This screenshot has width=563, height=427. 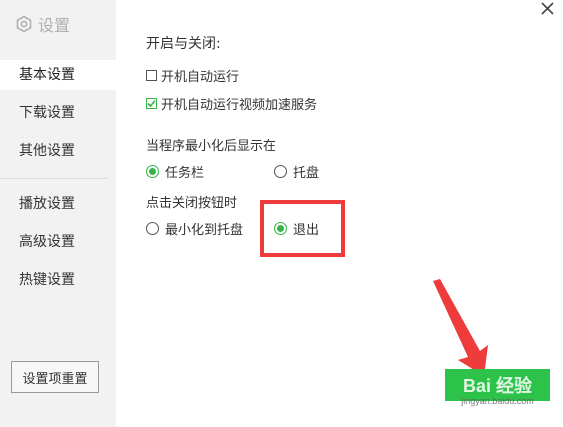 I want to click on autorun-accel-checkbox-row: 开机自动运行视频加速服务, so click(x=231, y=103).